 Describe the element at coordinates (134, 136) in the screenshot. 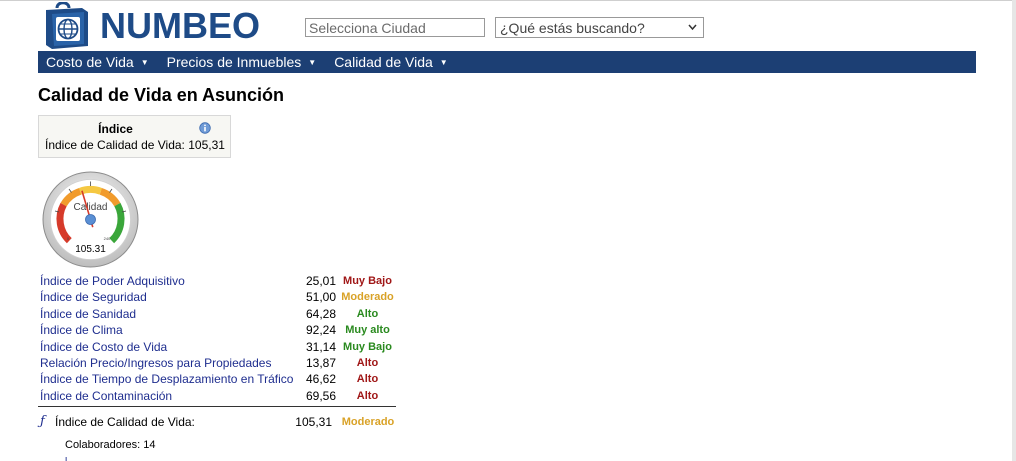

I see `index-summary-box: Índice Índice de Calidad de Vida: 105,31` at that location.